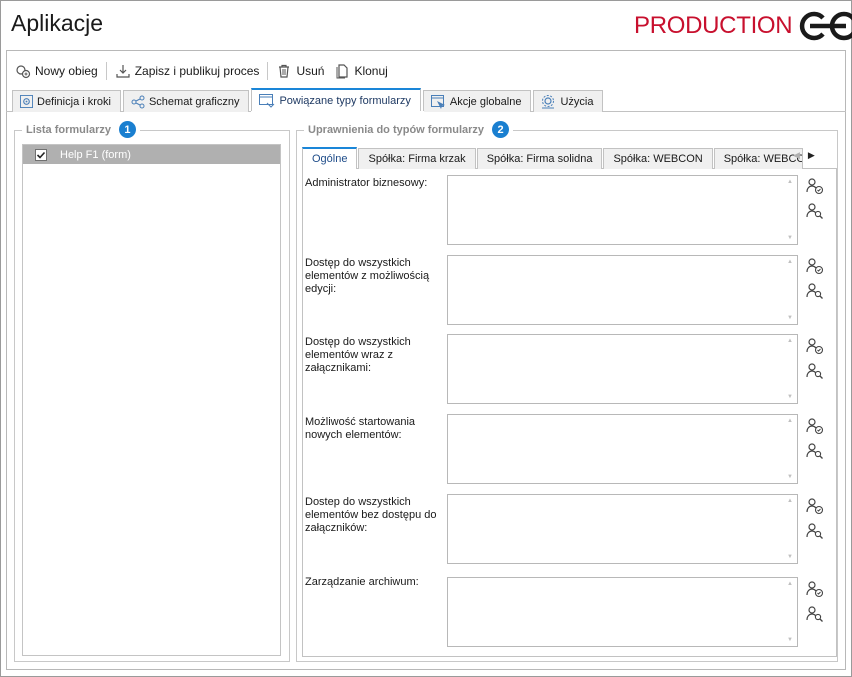  I want to click on perm-field-business-admin: ▲ ▼, so click(622, 210).